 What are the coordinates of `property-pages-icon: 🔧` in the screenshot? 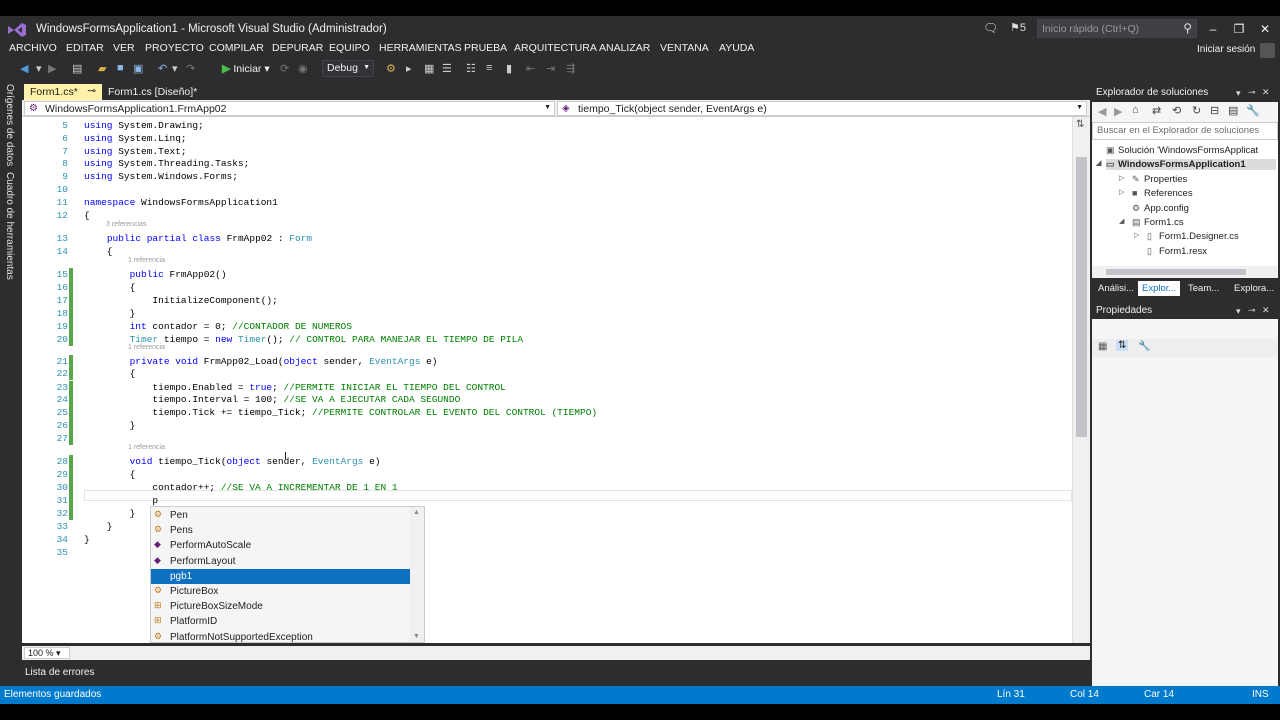 It's located at (1144, 346).